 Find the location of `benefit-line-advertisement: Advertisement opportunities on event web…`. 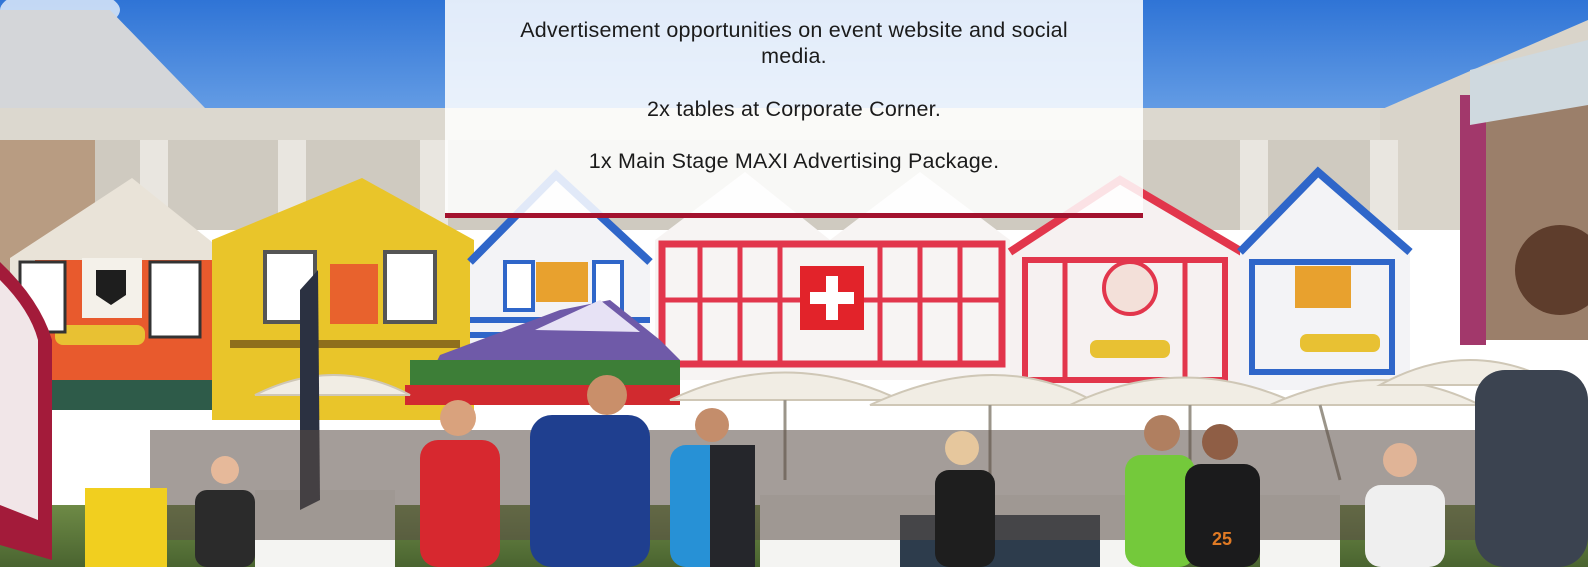

benefit-line-advertisement: Advertisement opportunities on event web… is located at coordinates (794, 43).